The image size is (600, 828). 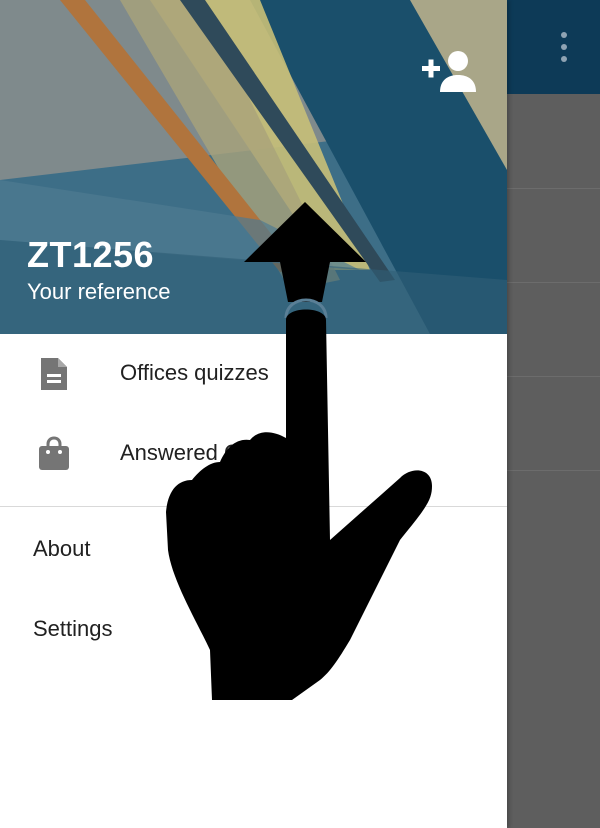 What do you see at coordinates (73, 628) in the screenshot?
I see `menu-item-label: Settings` at bounding box center [73, 628].